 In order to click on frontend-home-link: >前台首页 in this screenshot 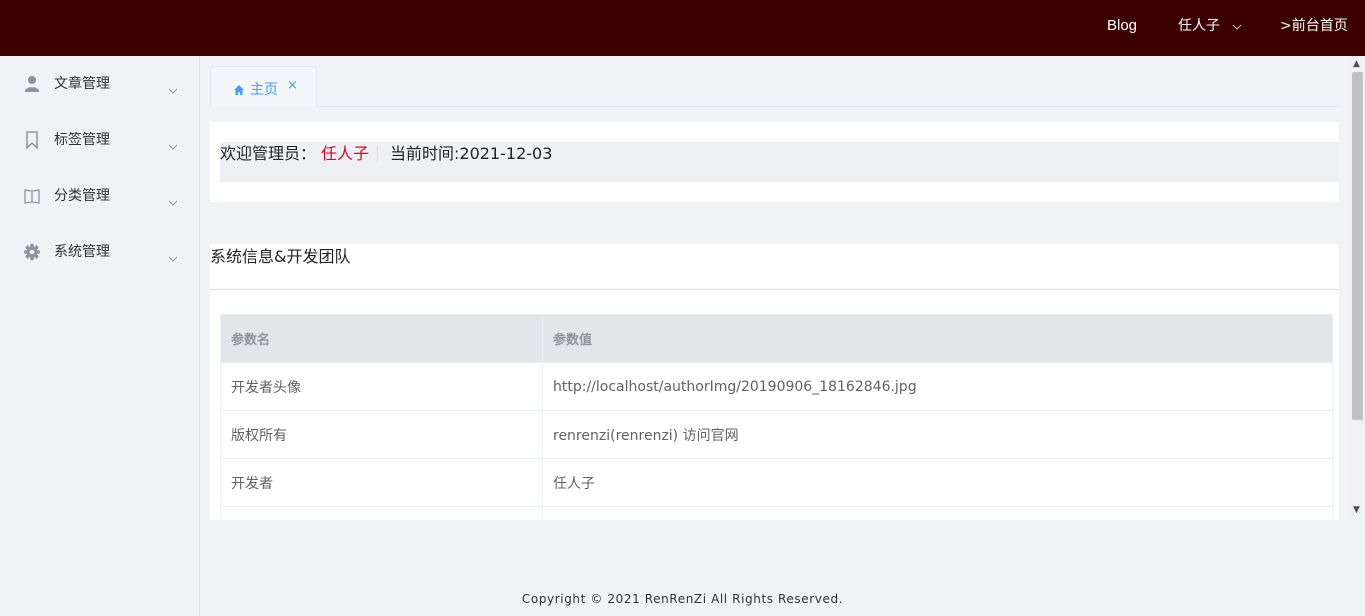, I will do `click(1314, 26)`.